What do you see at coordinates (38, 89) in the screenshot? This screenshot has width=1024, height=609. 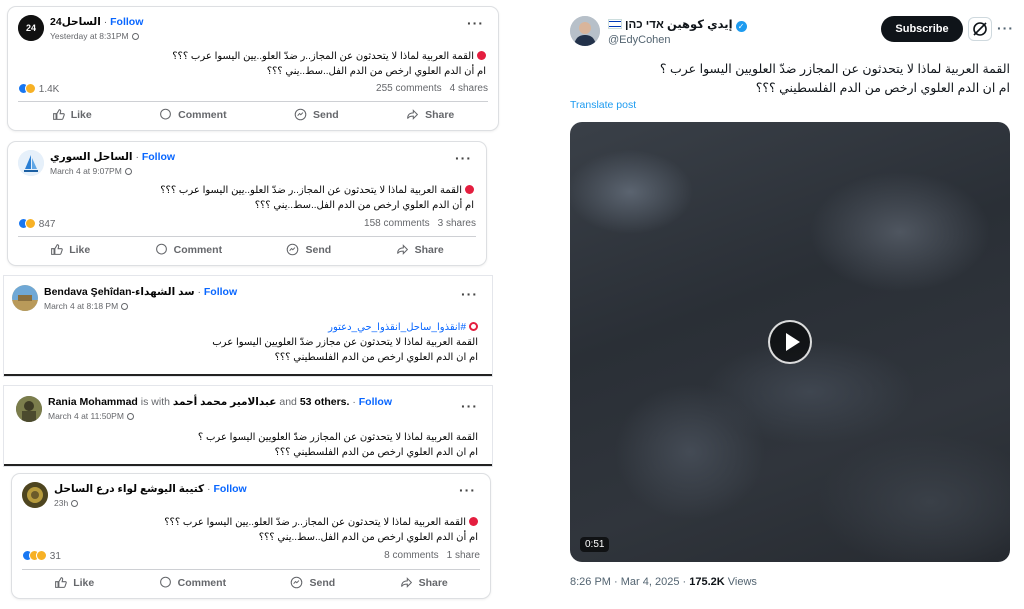 I see `reaction-summary: 1.4K` at bounding box center [38, 89].